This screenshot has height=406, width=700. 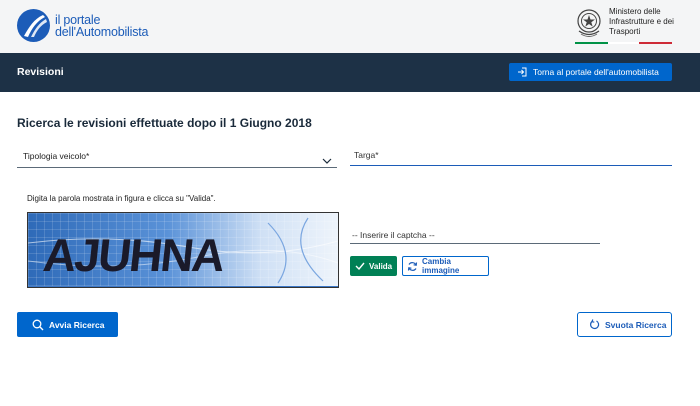 I want to click on road-logo-icon, so click(x=33, y=25).